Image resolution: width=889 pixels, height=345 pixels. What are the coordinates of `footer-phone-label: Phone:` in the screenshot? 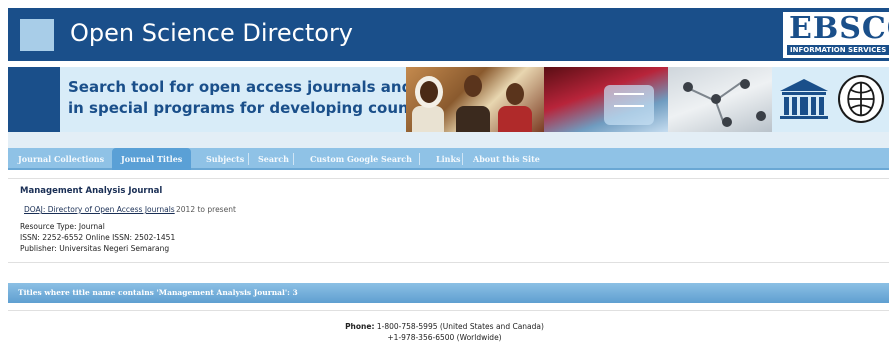 It's located at (360, 326).